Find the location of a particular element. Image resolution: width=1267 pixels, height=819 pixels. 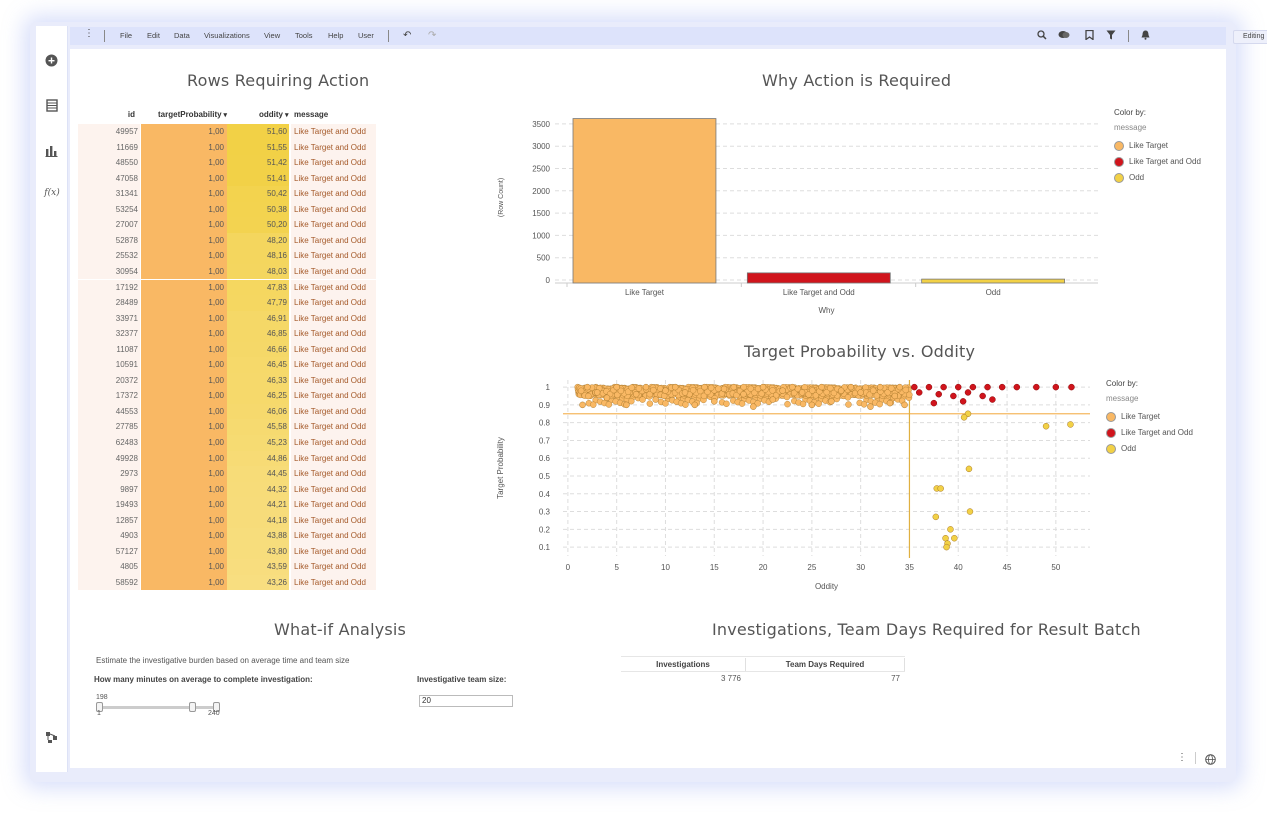

cell-oddity: 51,42 is located at coordinates (258, 163).